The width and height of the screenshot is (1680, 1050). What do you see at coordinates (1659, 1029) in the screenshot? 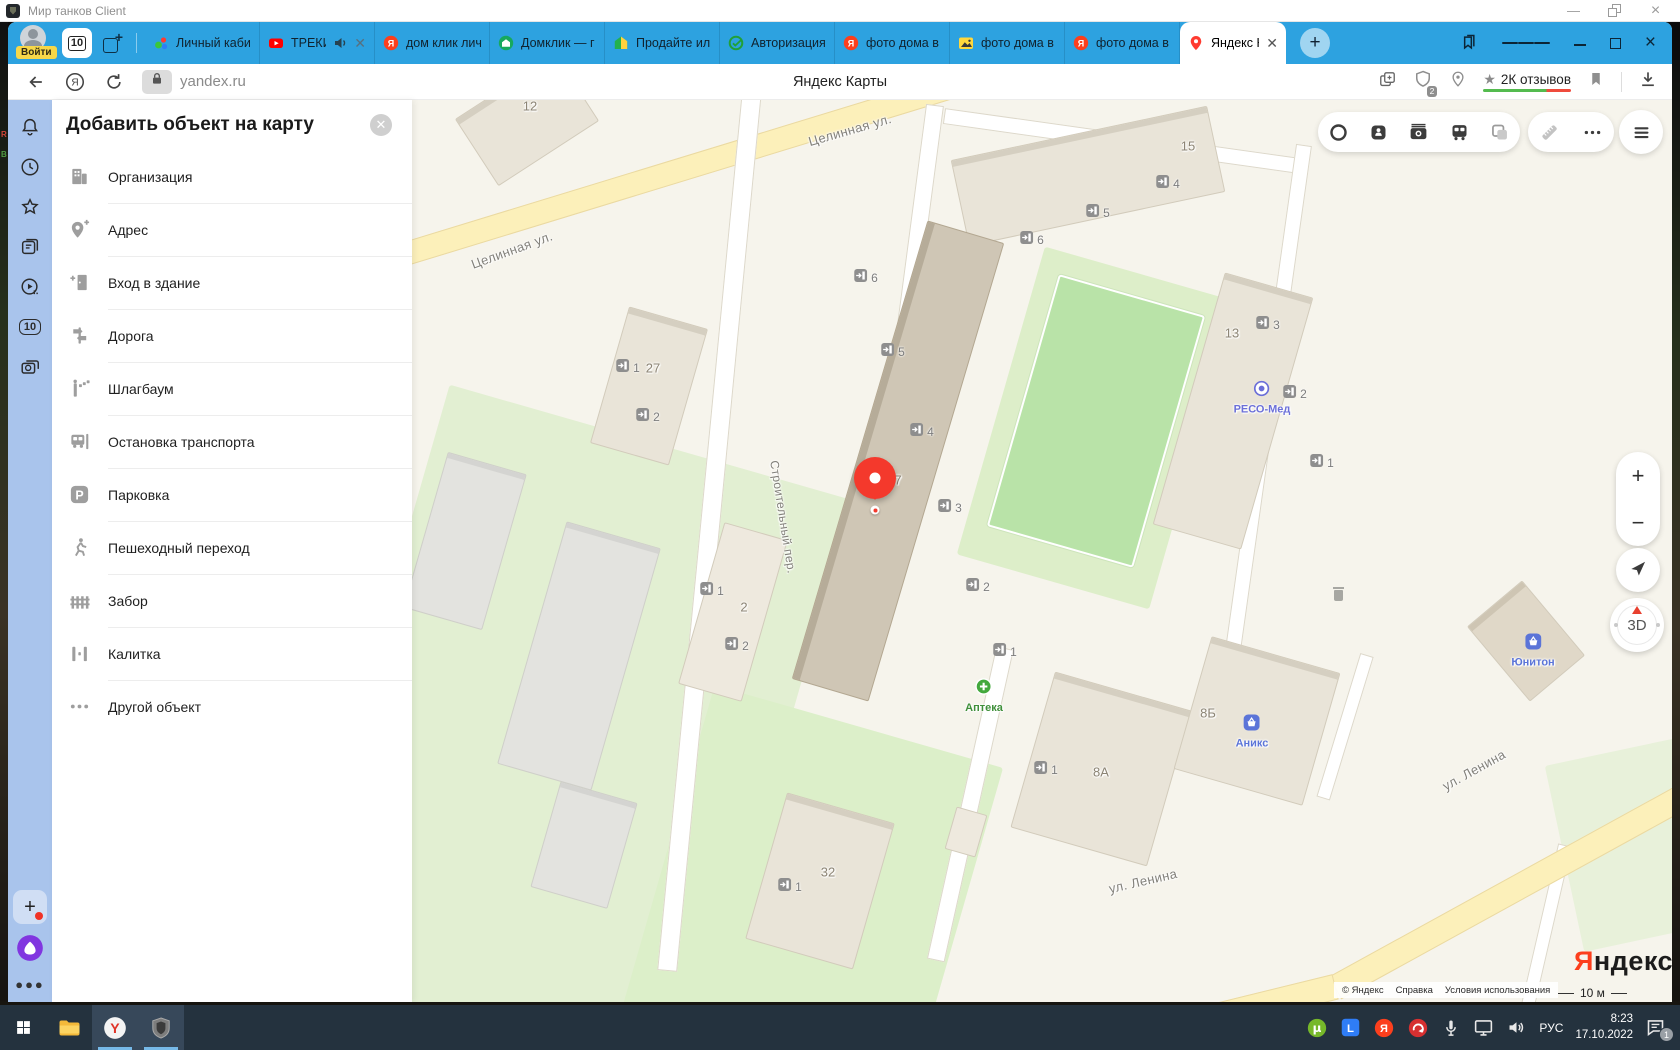
I see `tray-notifications-button: 1` at bounding box center [1659, 1029].